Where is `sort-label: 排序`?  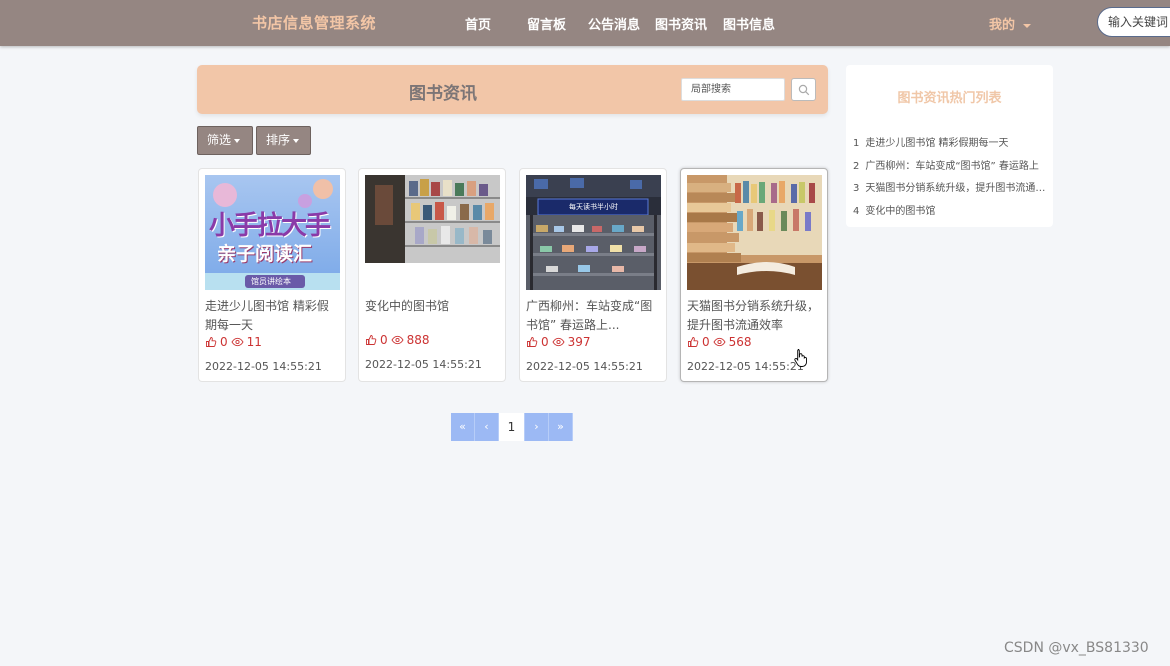 sort-label: 排序 is located at coordinates (278, 140).